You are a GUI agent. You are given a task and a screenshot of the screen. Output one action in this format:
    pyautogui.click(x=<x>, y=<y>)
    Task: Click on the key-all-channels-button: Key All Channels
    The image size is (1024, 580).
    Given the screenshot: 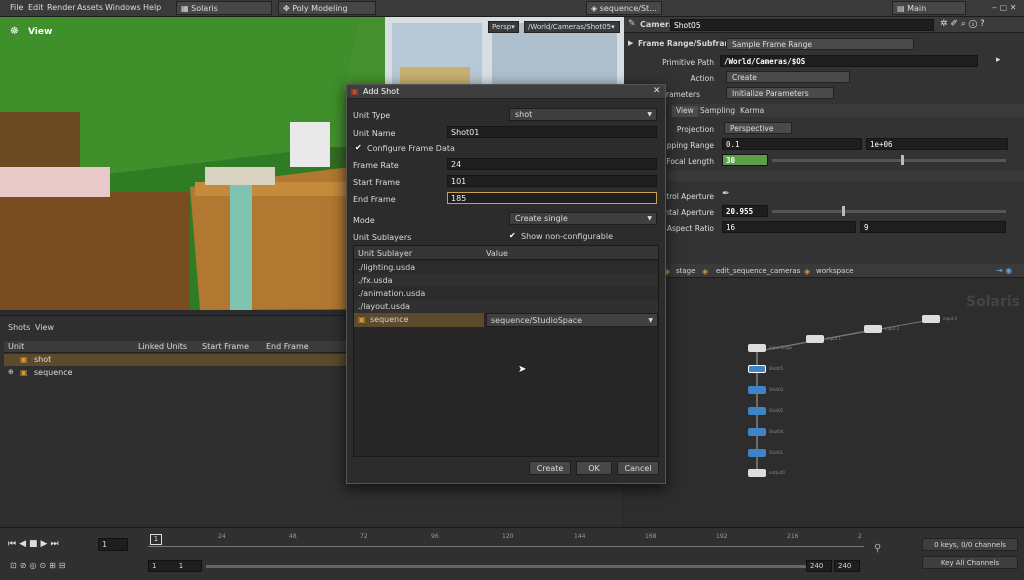 What is the action you would take?
    pyautogui.click(x=970, y=562)
    